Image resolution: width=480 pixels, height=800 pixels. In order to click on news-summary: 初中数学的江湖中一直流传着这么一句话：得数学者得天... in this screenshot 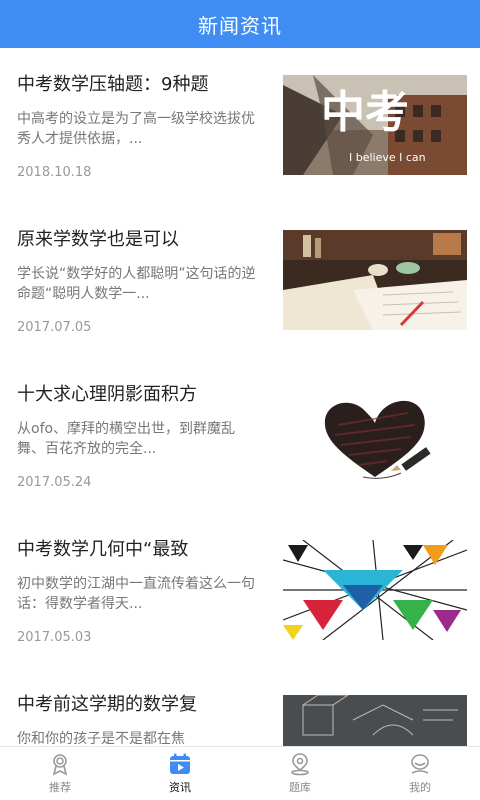, I will do `click(136, 594)`.